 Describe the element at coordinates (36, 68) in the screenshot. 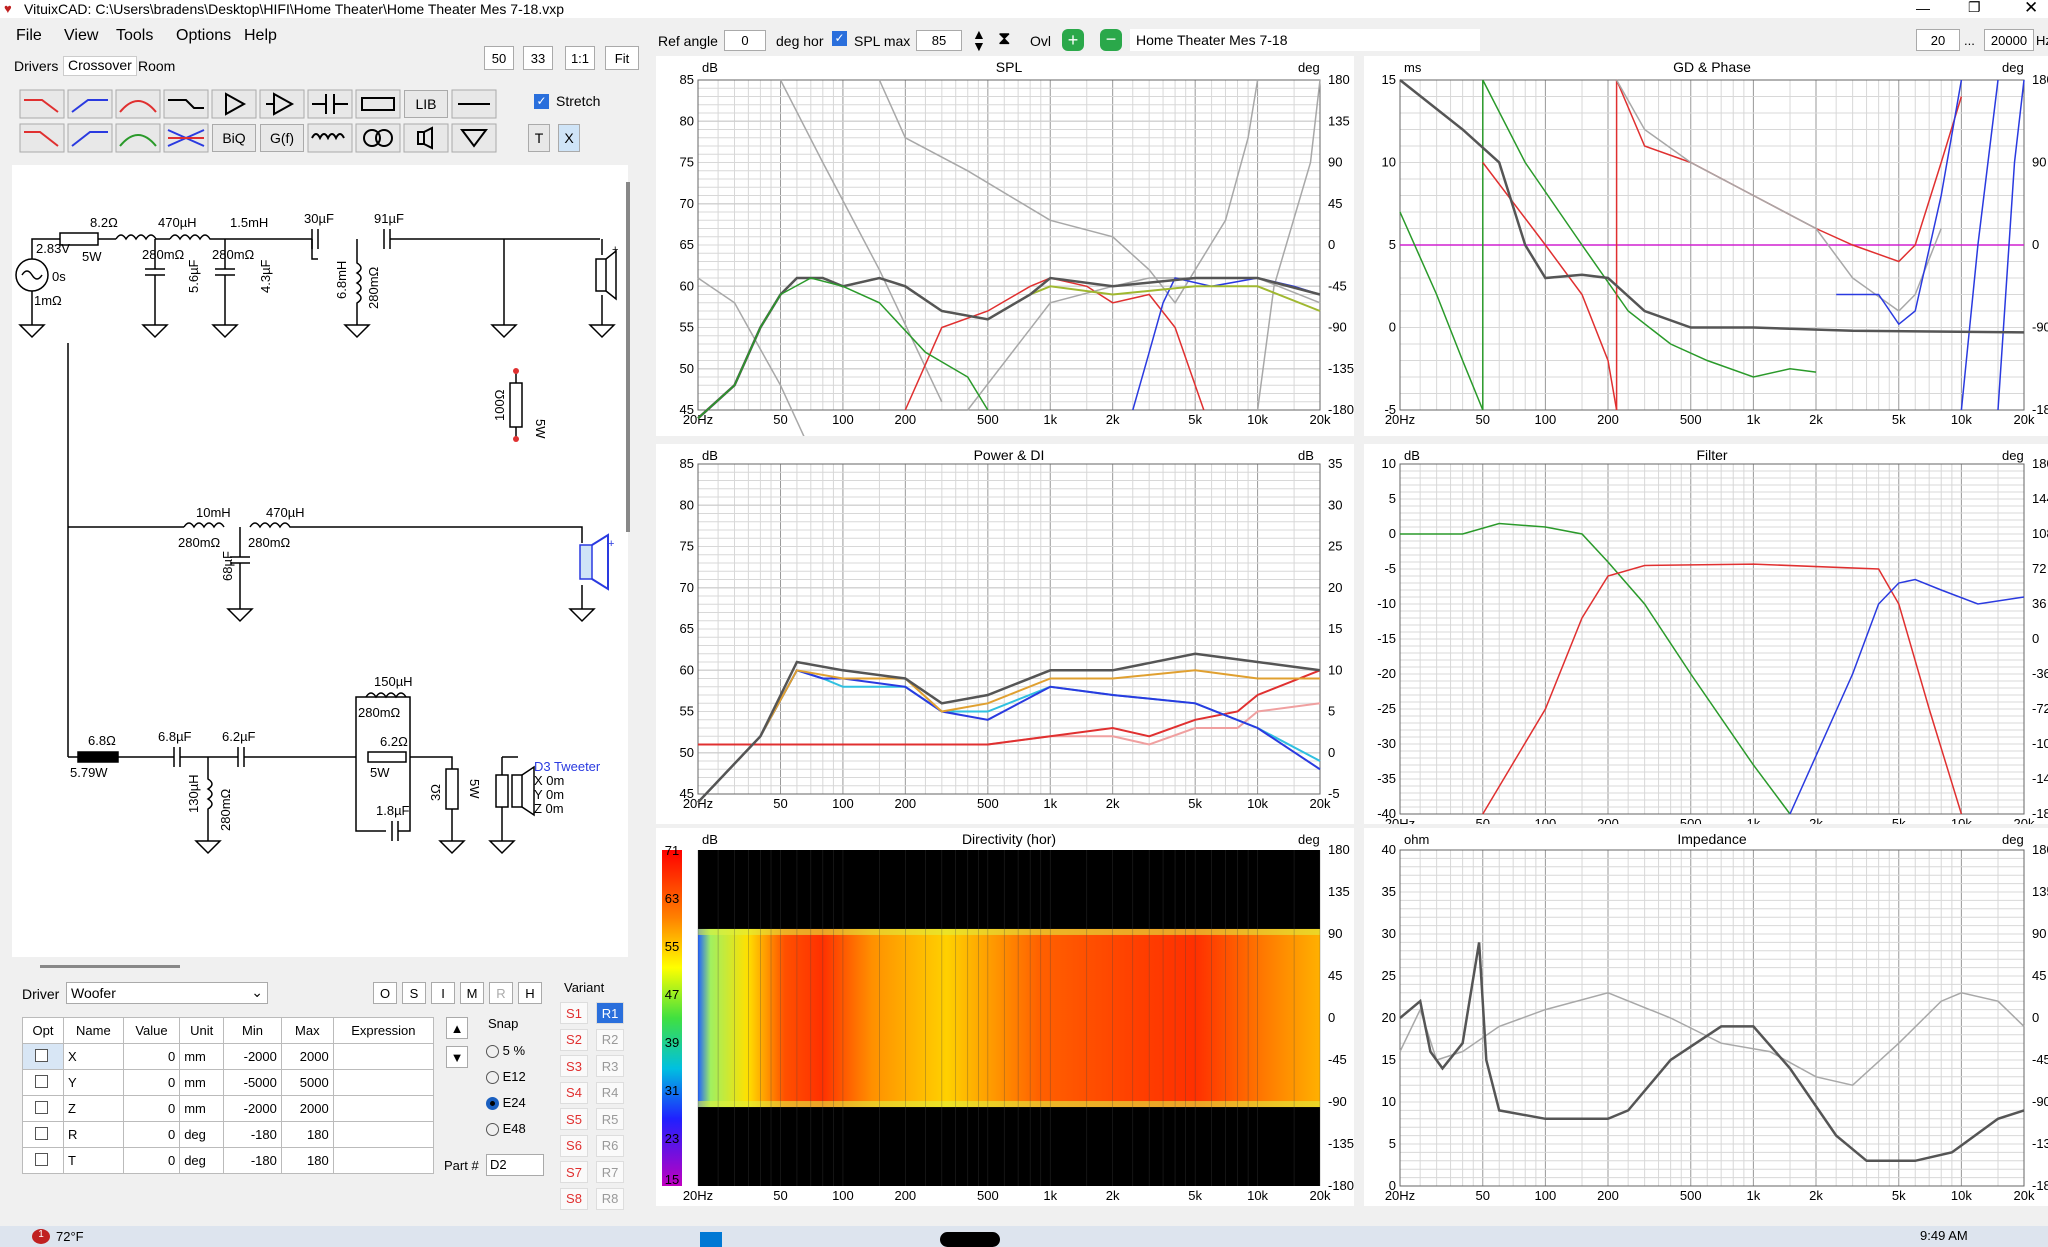

I see `tab-drivers: Drivers` at that location.